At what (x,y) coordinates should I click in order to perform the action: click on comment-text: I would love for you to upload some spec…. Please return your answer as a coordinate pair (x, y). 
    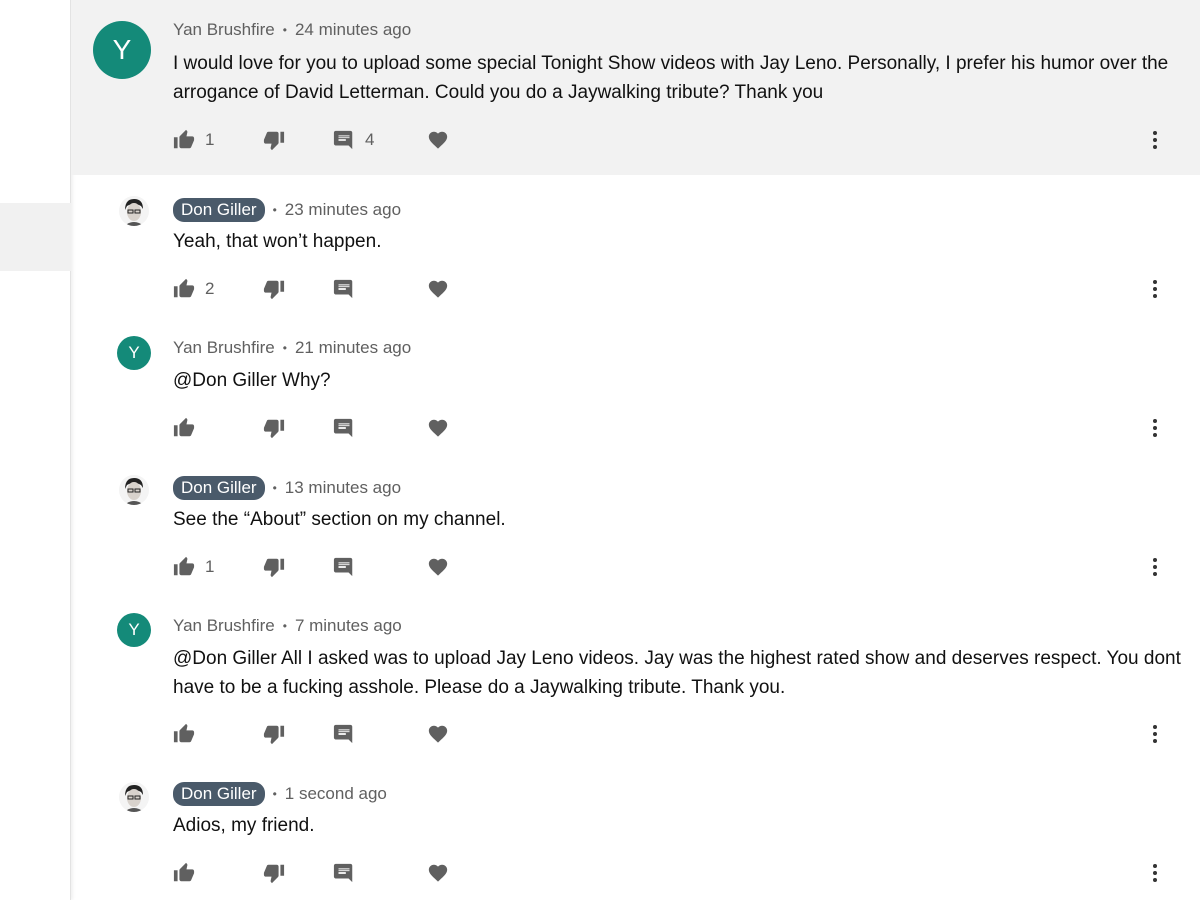
    Looking at the image, I should click on (671, 78).